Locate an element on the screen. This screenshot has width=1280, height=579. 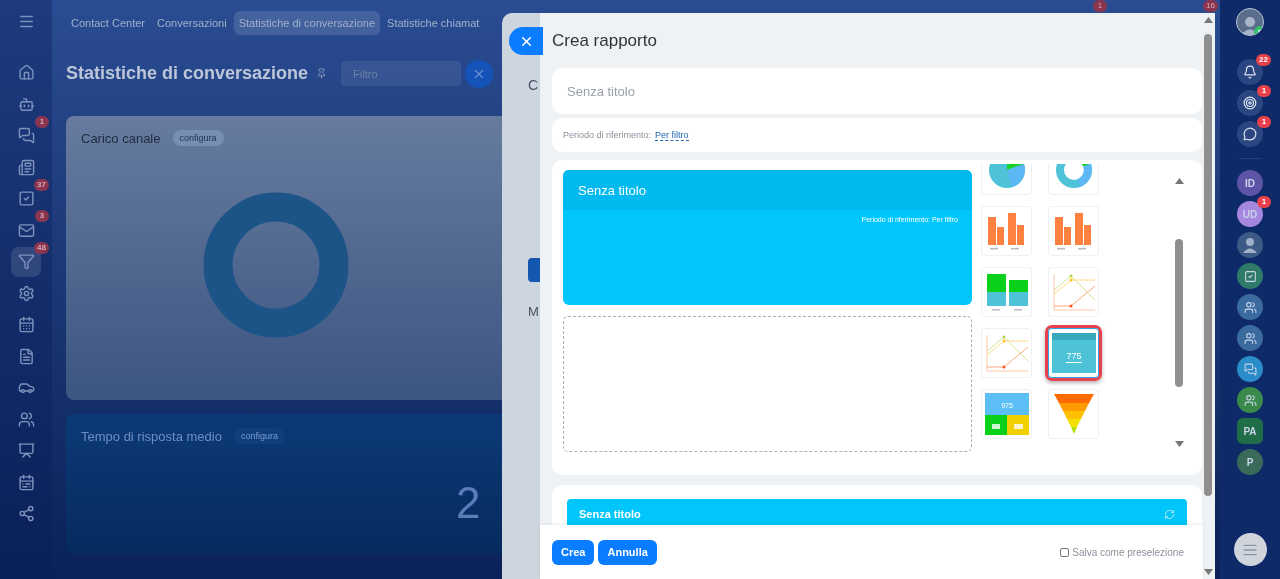
chart-type-option: 775 is located at coordinates (1073, 353).